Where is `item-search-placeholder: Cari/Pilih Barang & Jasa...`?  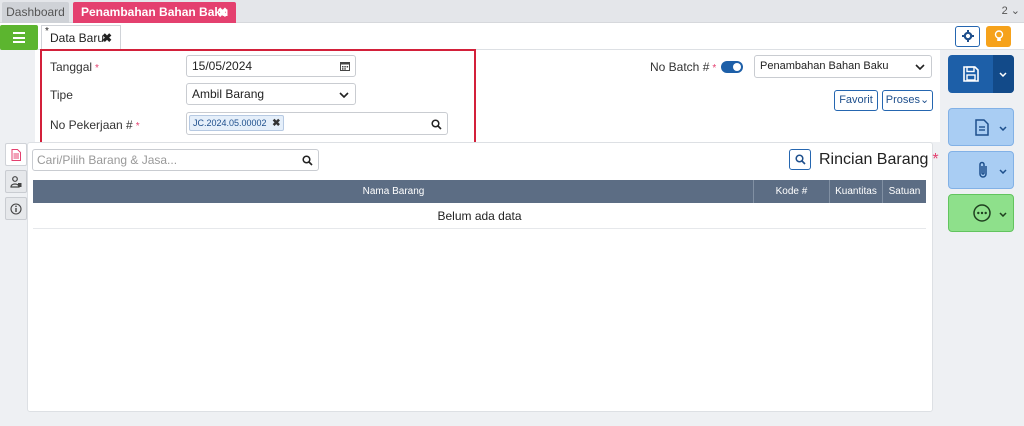
item-search-placeholder: Cari/Pilih Barang & Jasa... is located at coordinates (107, 160).